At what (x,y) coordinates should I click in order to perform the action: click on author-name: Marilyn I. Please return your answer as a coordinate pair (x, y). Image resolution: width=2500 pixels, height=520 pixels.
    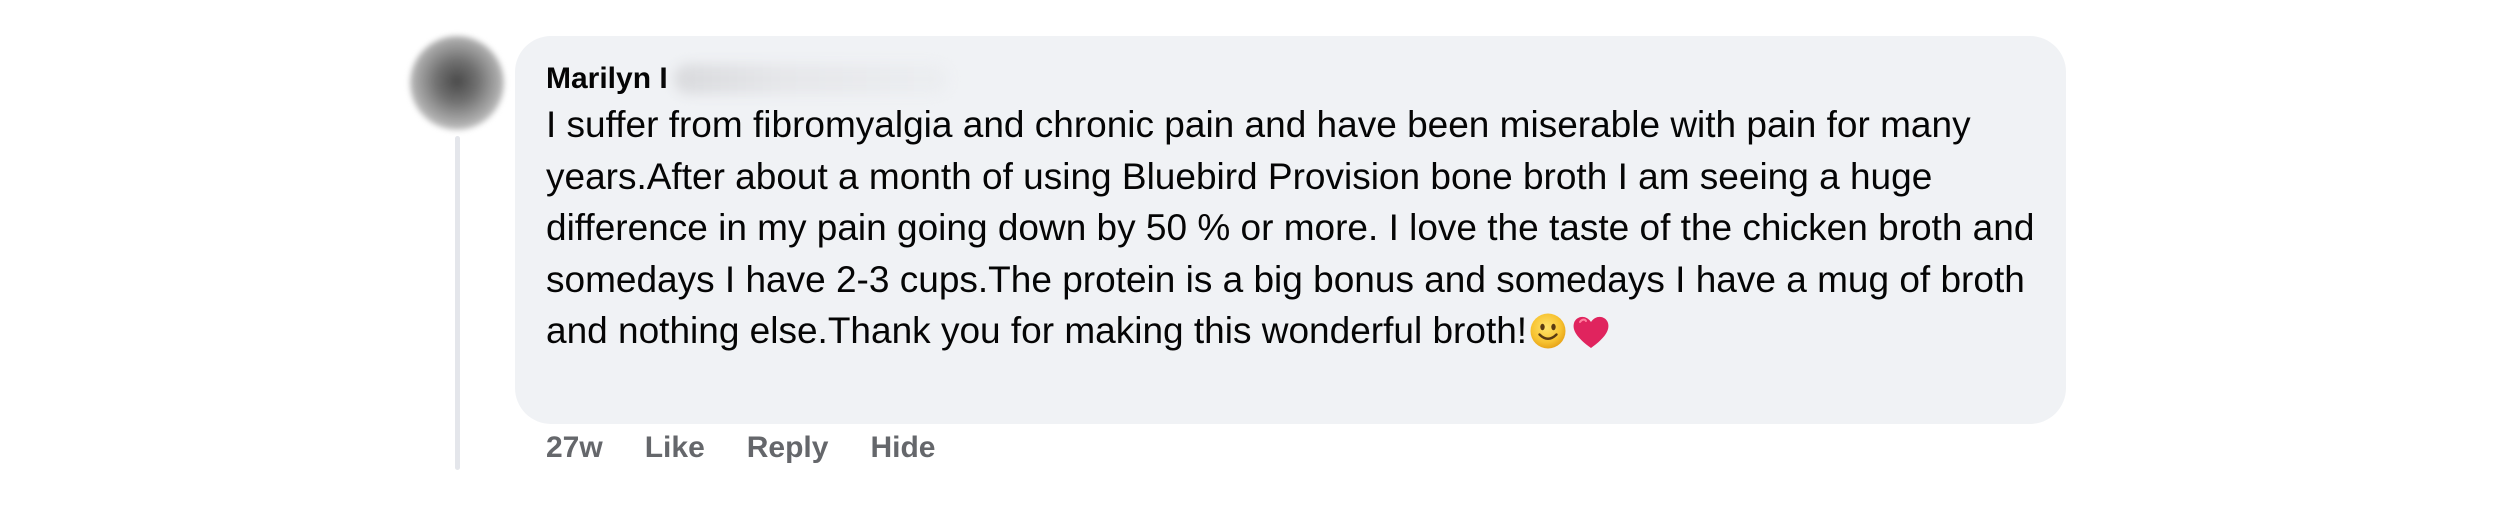
    Looking at the image, I should click on (607, 79).